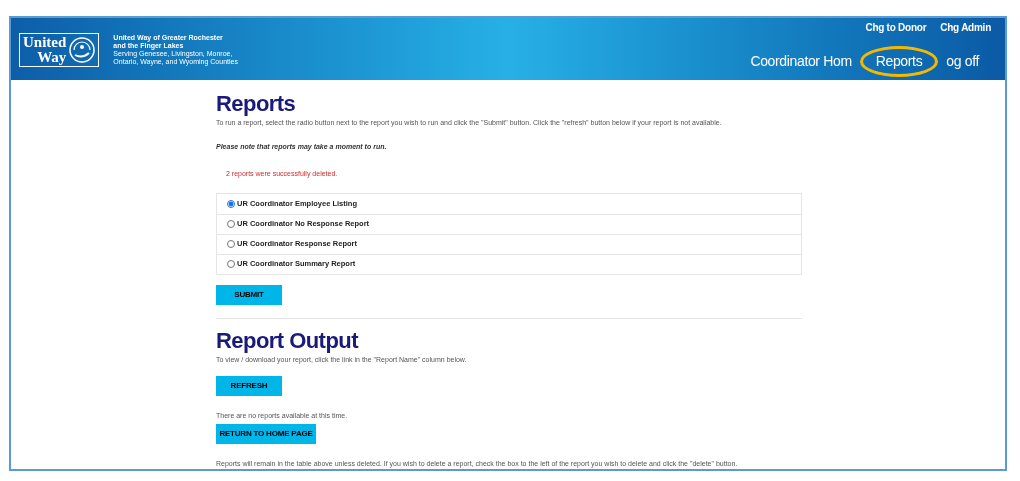 The image size is (1020, 481). What do you see at coordinates (965, 27) in the screenshot?
I see `header-link: Chg Admin` at bounding box center [965, 27].